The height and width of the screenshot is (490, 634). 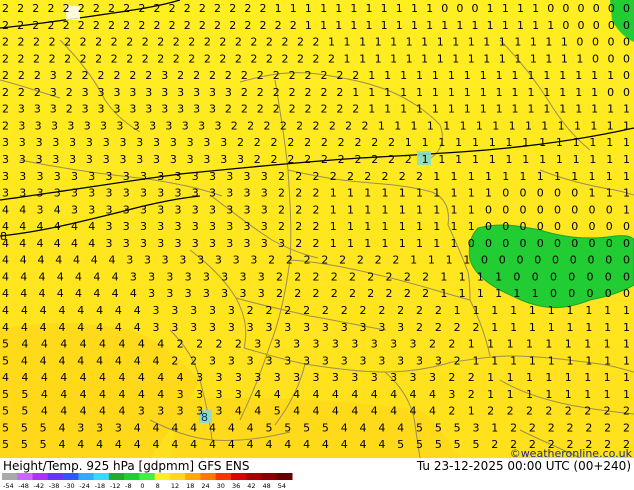 I want to click on legend-tick-label: 0, so click(x=142, y=486).